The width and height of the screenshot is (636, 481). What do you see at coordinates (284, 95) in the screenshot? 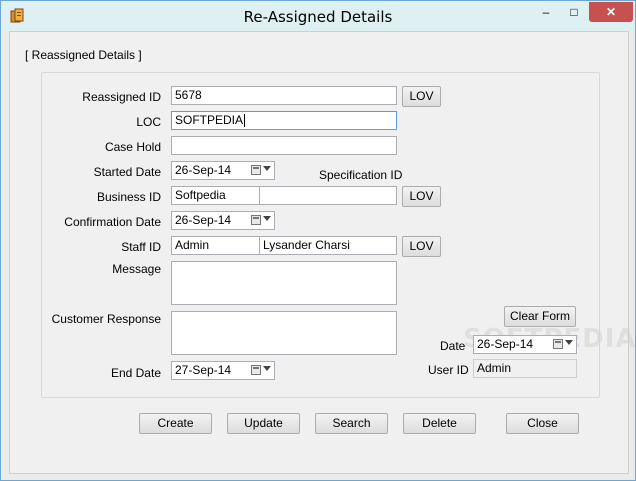
I see `reassigned-id-input: 5678` at bounding box center [284, 95].